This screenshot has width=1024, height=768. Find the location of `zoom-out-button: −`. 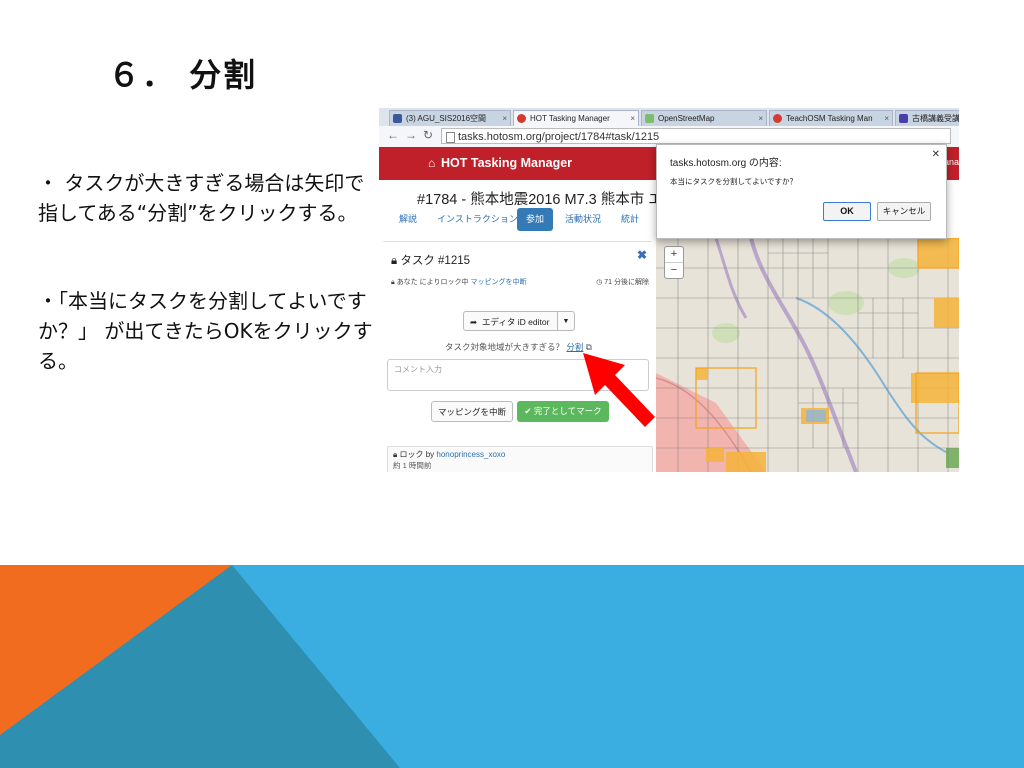

zoom-out-button: − is located at coordinates (674, 270).